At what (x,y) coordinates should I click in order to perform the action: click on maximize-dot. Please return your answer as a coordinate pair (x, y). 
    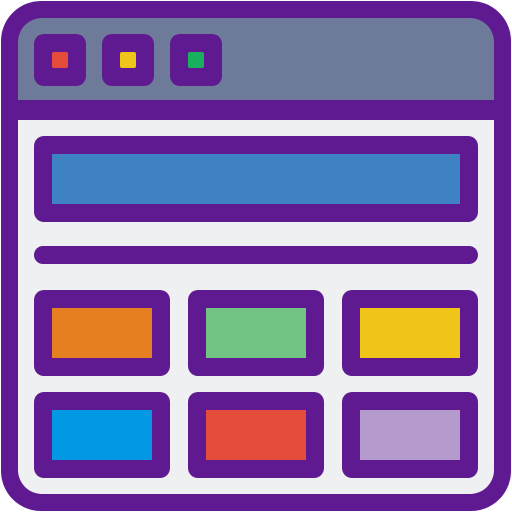
    Looking at the image, I should click on (196, 60).